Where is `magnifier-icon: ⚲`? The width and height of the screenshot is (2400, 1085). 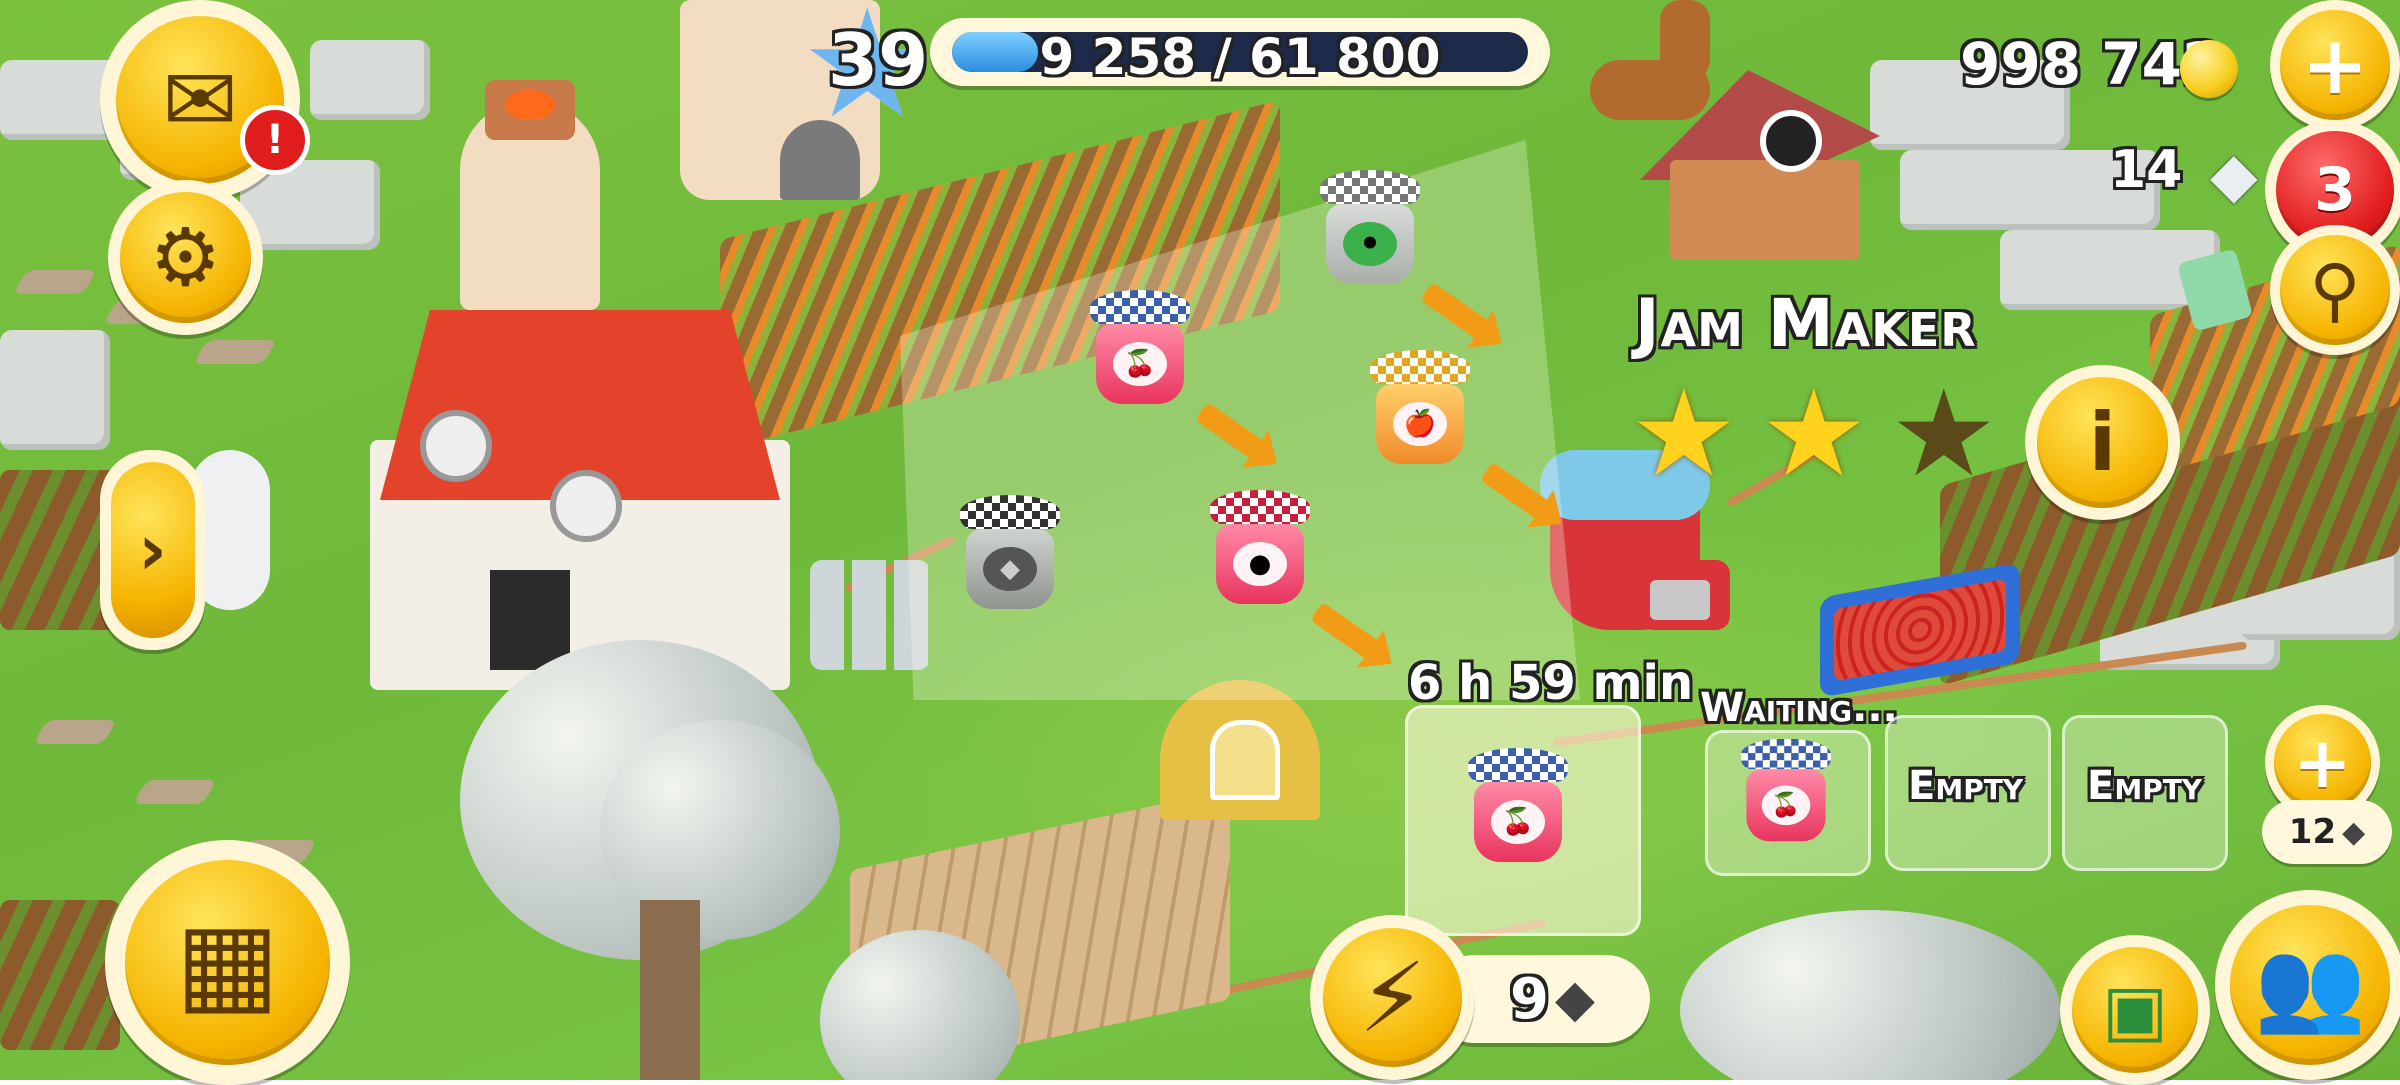 magnifier-icon: ⚲ is located at coordinates (2335, 290).